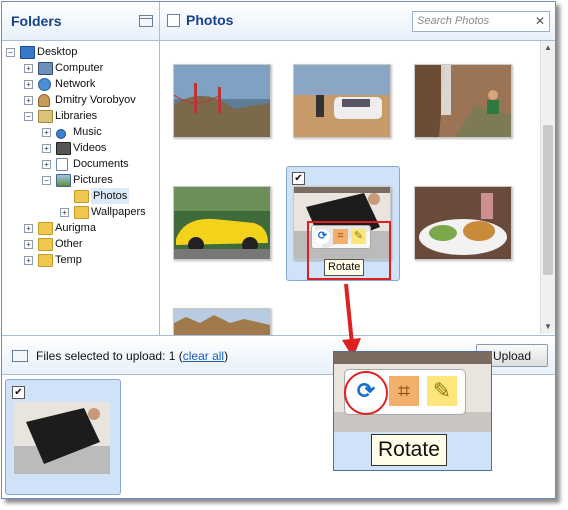 The height and width of the screenshot is (510, 568). I want to click on yellow-car-image, so click(222, 223).